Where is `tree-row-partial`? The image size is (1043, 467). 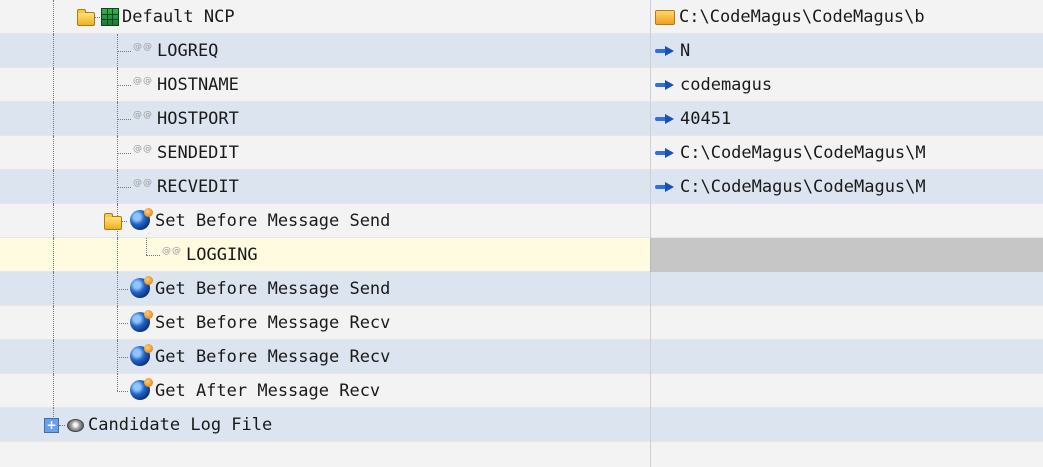 tree-row-partial is located at coordinates (521, 454).